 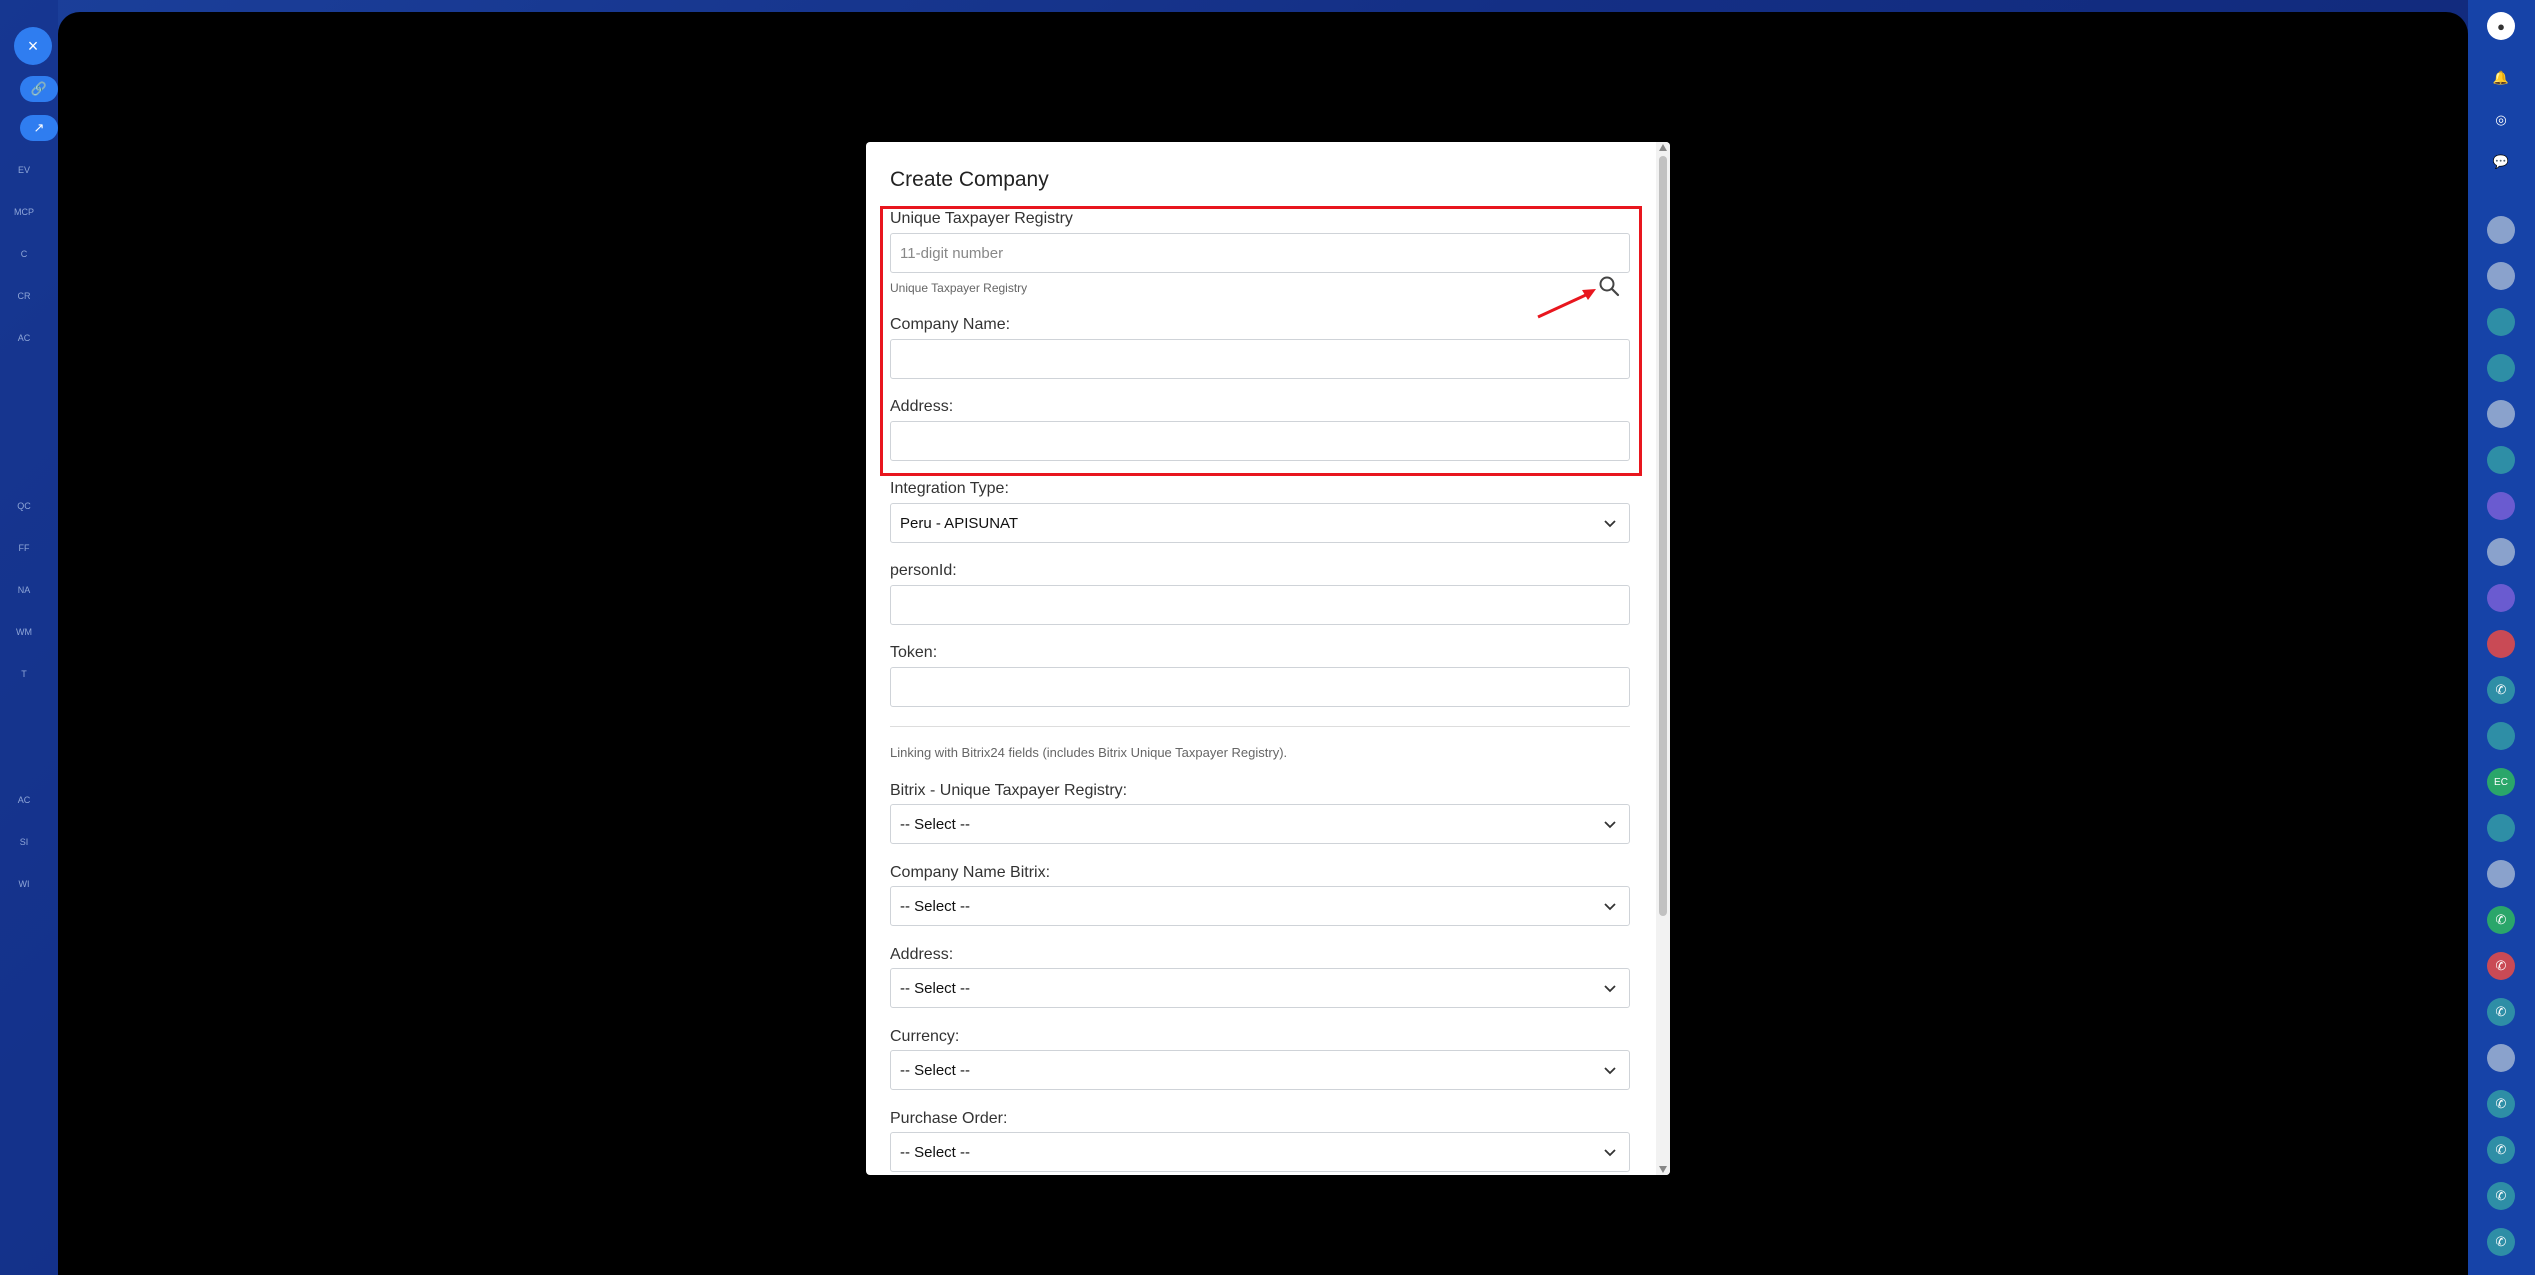 I want to click on bitrix-ruc-select: -- Select --, so click(x=1260, y=824).